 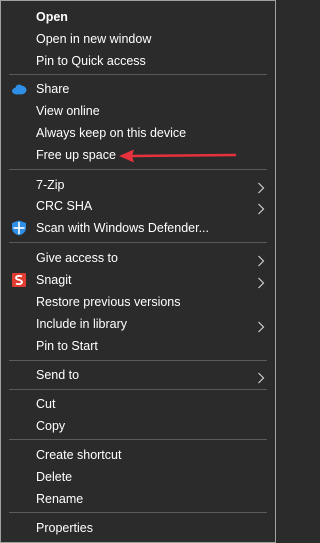 What do you see at coordinates (77, 258) in the screenshot?
I see `menu-item-label: Give access to` at bounding box center [77, 258].